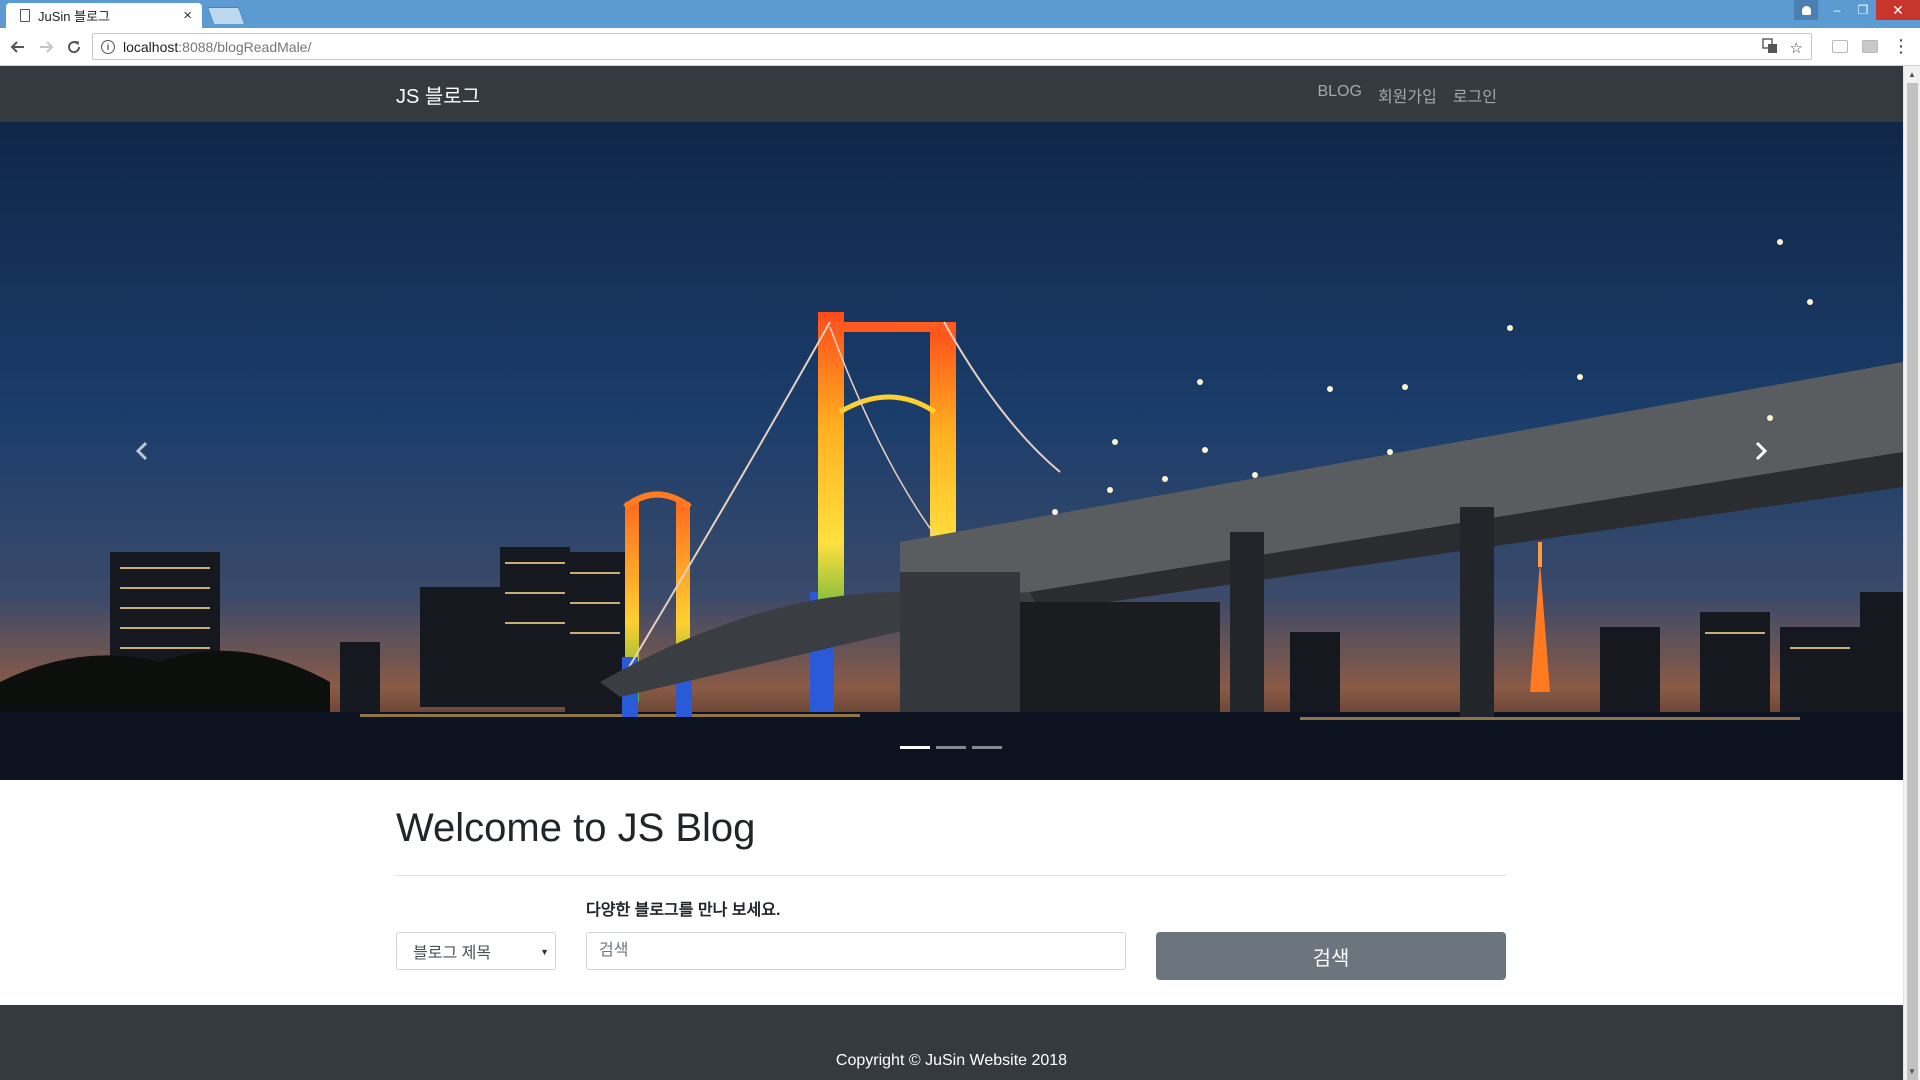  What do you see at coordinates (1837, 10) in the screenshot?
I see `minimize-button: –` at bounding box center [1837, 10].